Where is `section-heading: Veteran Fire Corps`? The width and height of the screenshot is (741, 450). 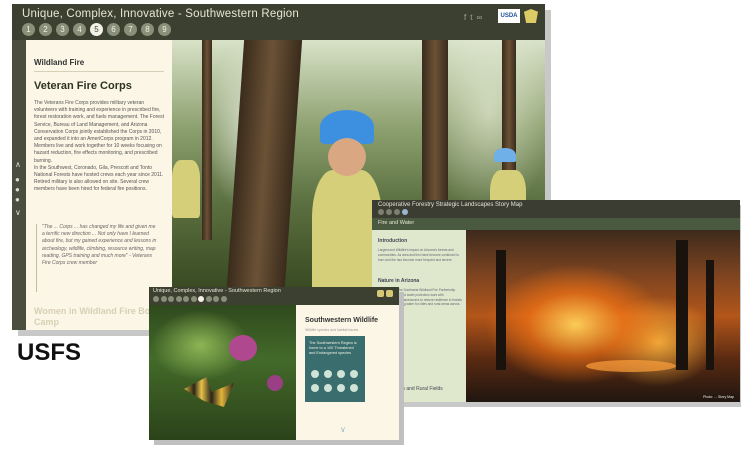 section-heading: Veteran Fire Corps is located at coordinates (83, 86).